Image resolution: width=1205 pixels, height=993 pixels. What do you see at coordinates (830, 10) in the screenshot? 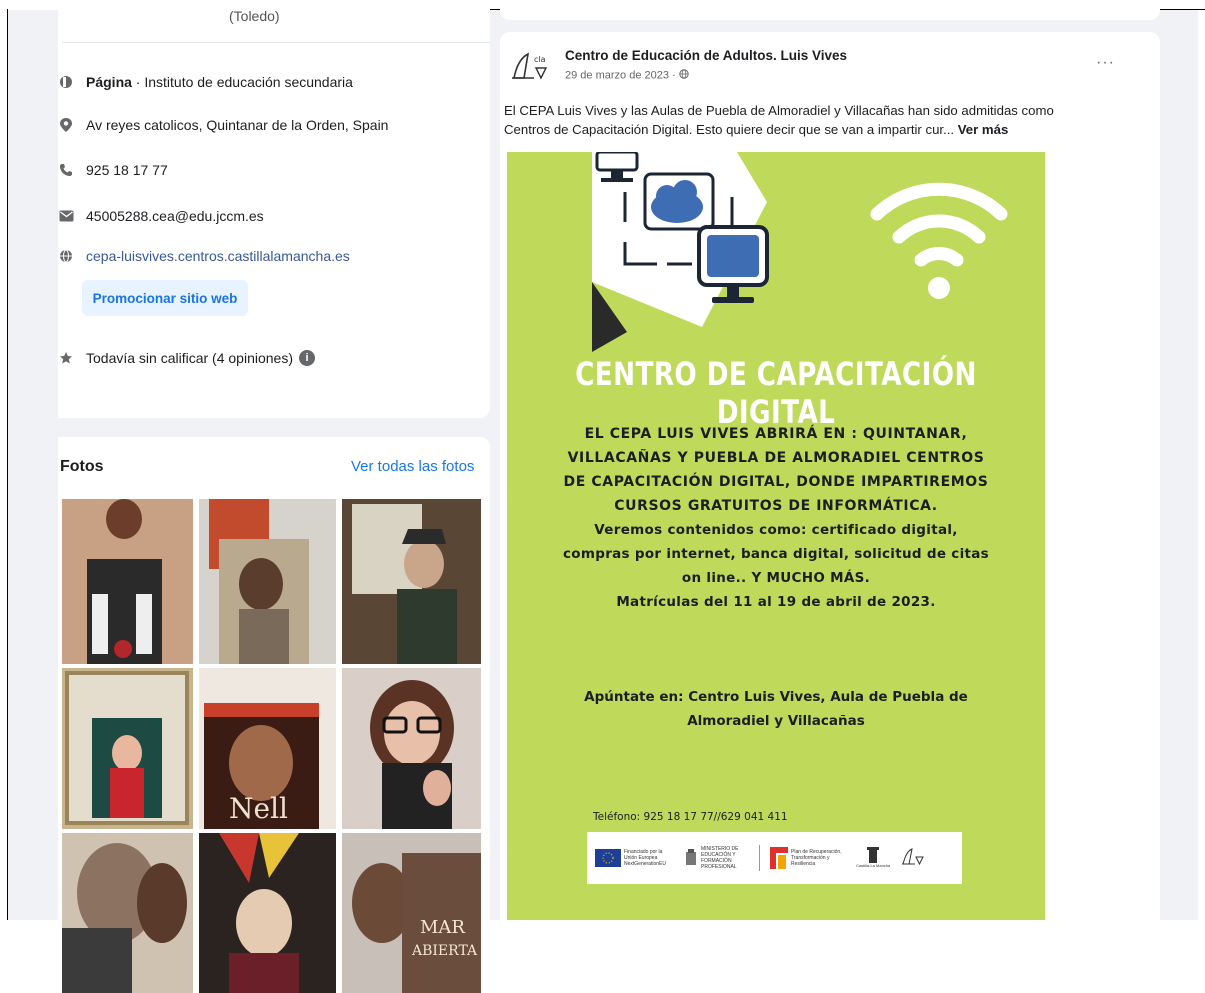
I see `previous-post-card` at bounding box center [830, 10].